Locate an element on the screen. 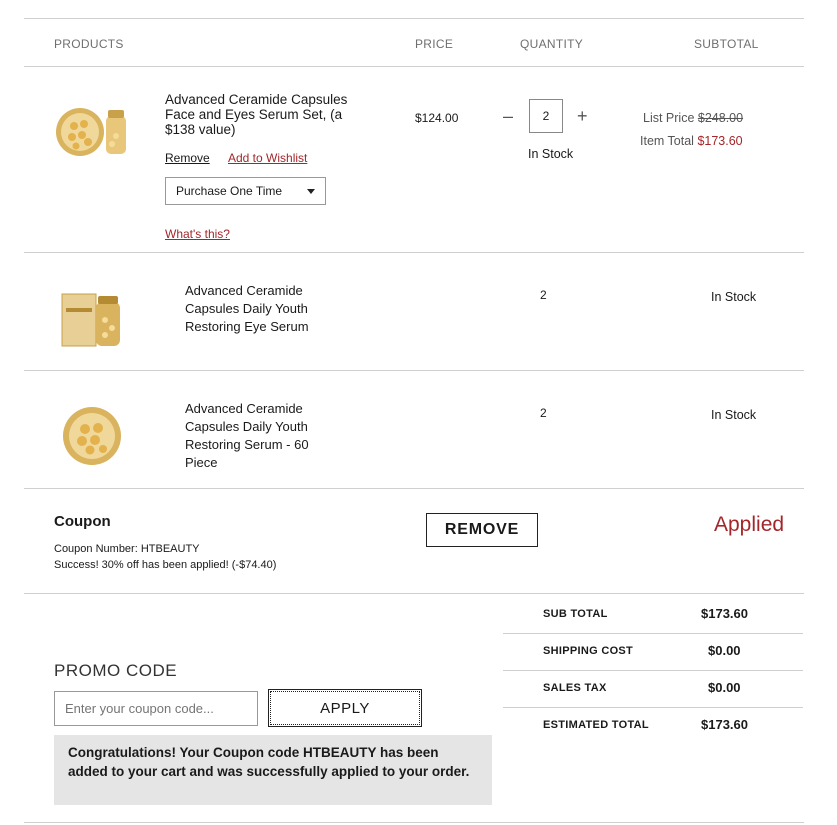 This screenshot has width=837, height=825. summary-row-tax: SALES TAX $0.00 is located at coordinates (653, 688).